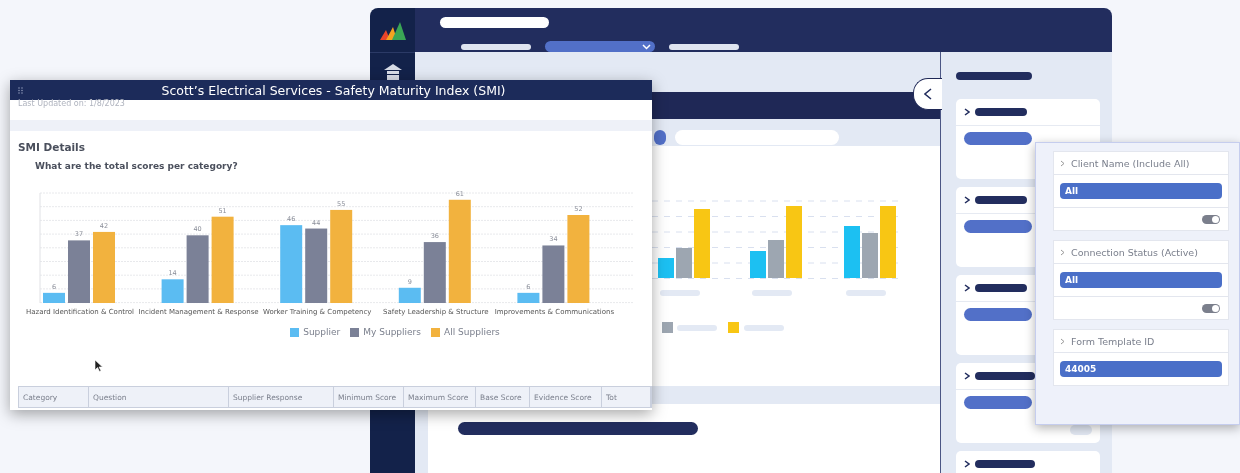 This screenshot has width=1240, height=473. Describe the element at coordinates (1141, 369) in the screenshot. I see `filter-value: 44005` at that location.